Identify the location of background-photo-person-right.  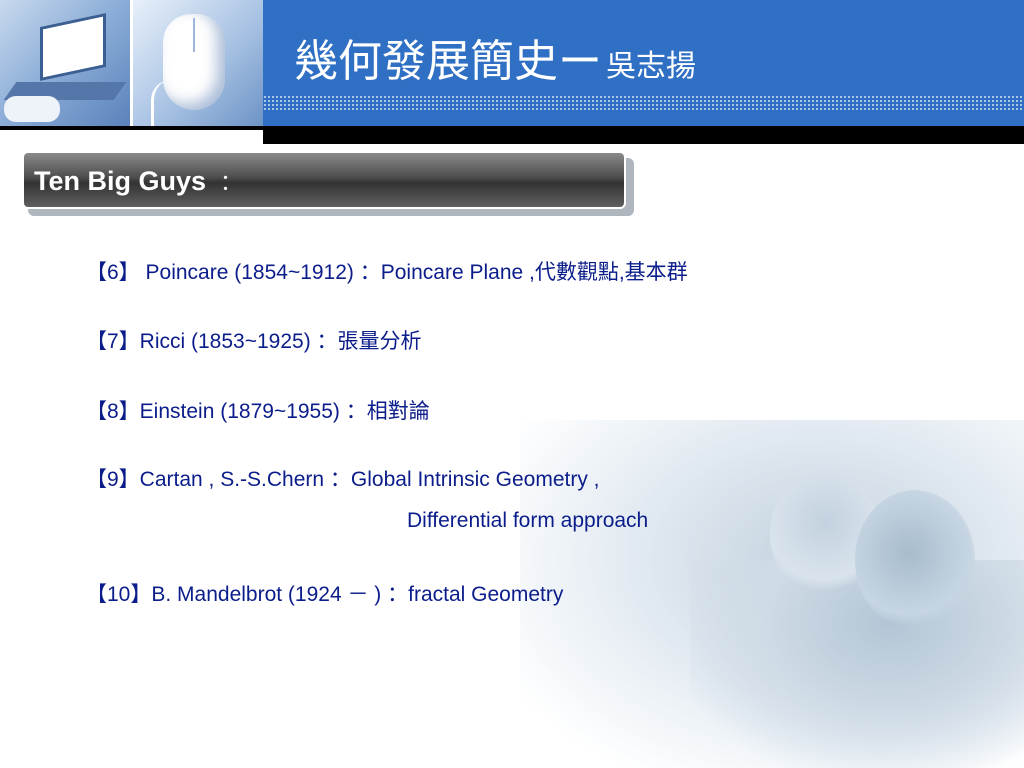
(915, 560).